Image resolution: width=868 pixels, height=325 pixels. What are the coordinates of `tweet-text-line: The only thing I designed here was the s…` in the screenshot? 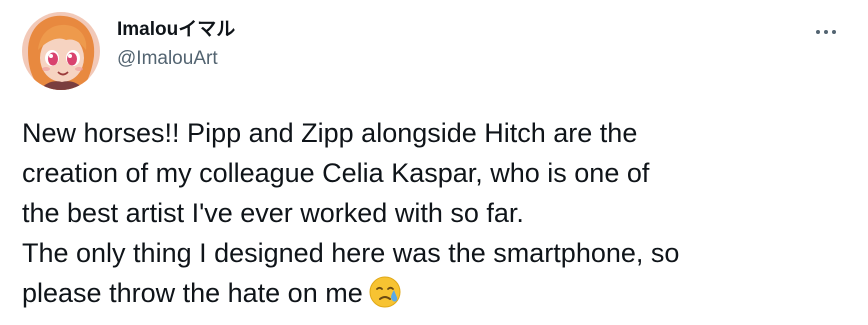 It's located at (351, 253).